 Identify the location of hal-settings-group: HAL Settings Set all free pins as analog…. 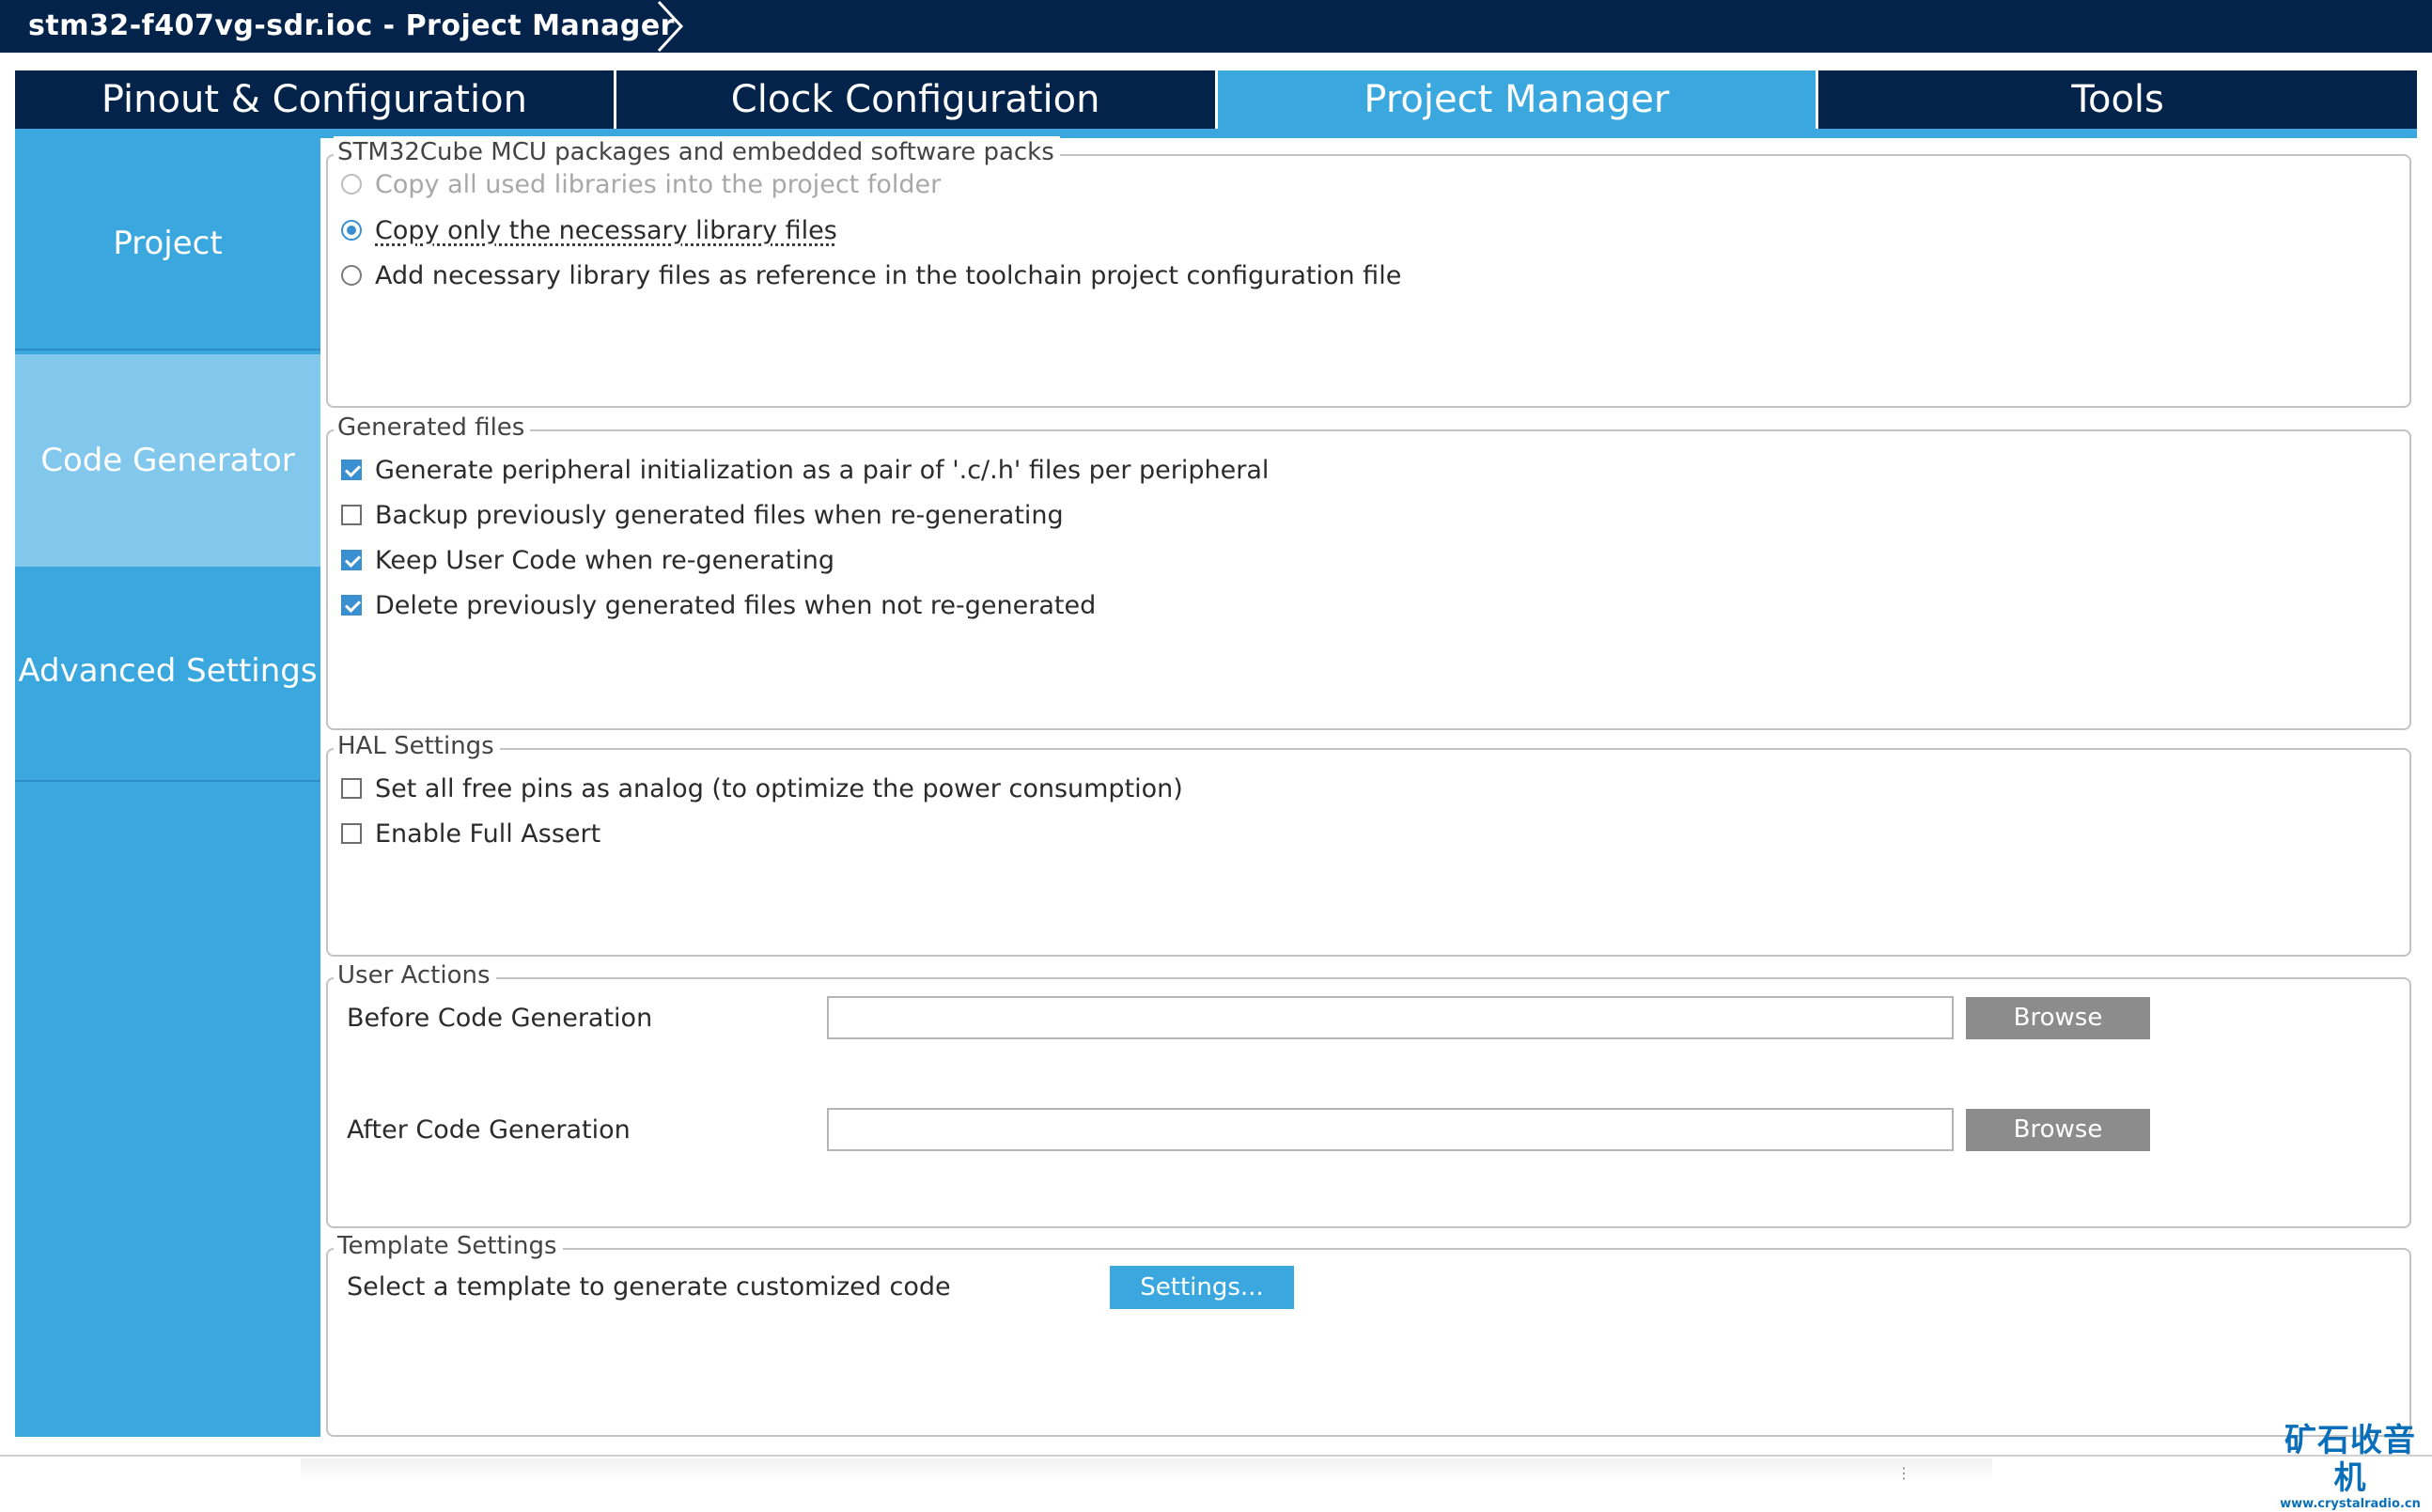
(1368, 843).